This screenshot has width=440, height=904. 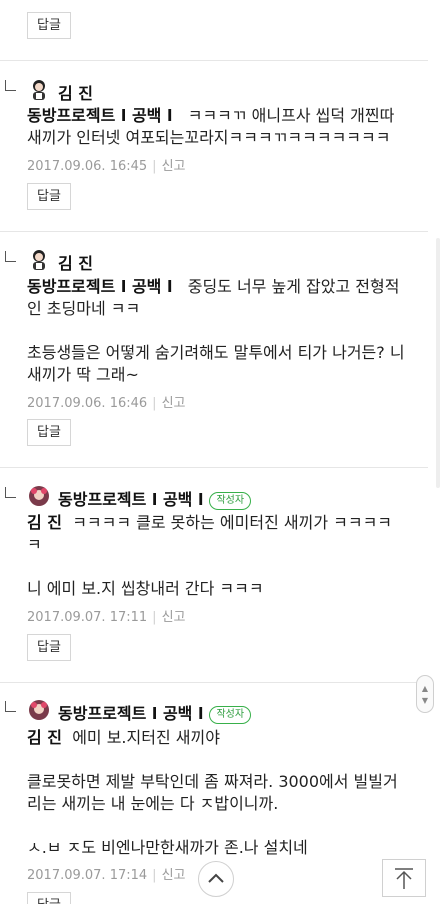 What do you see at coordinates (438, 363) in the screenshot?
I see `scrollbar-track` at bounding box center [438, 363].